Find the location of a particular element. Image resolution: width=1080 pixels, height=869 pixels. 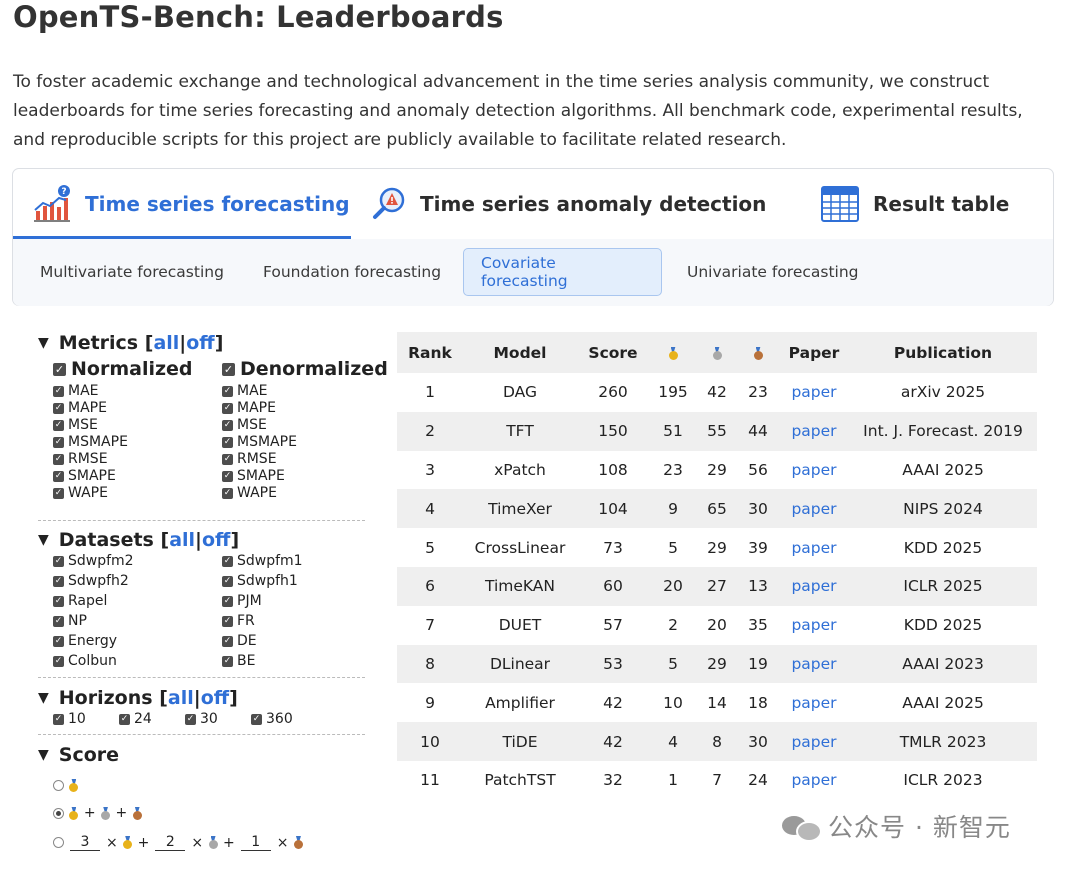

gold-header is located at coordinates (673, 352).